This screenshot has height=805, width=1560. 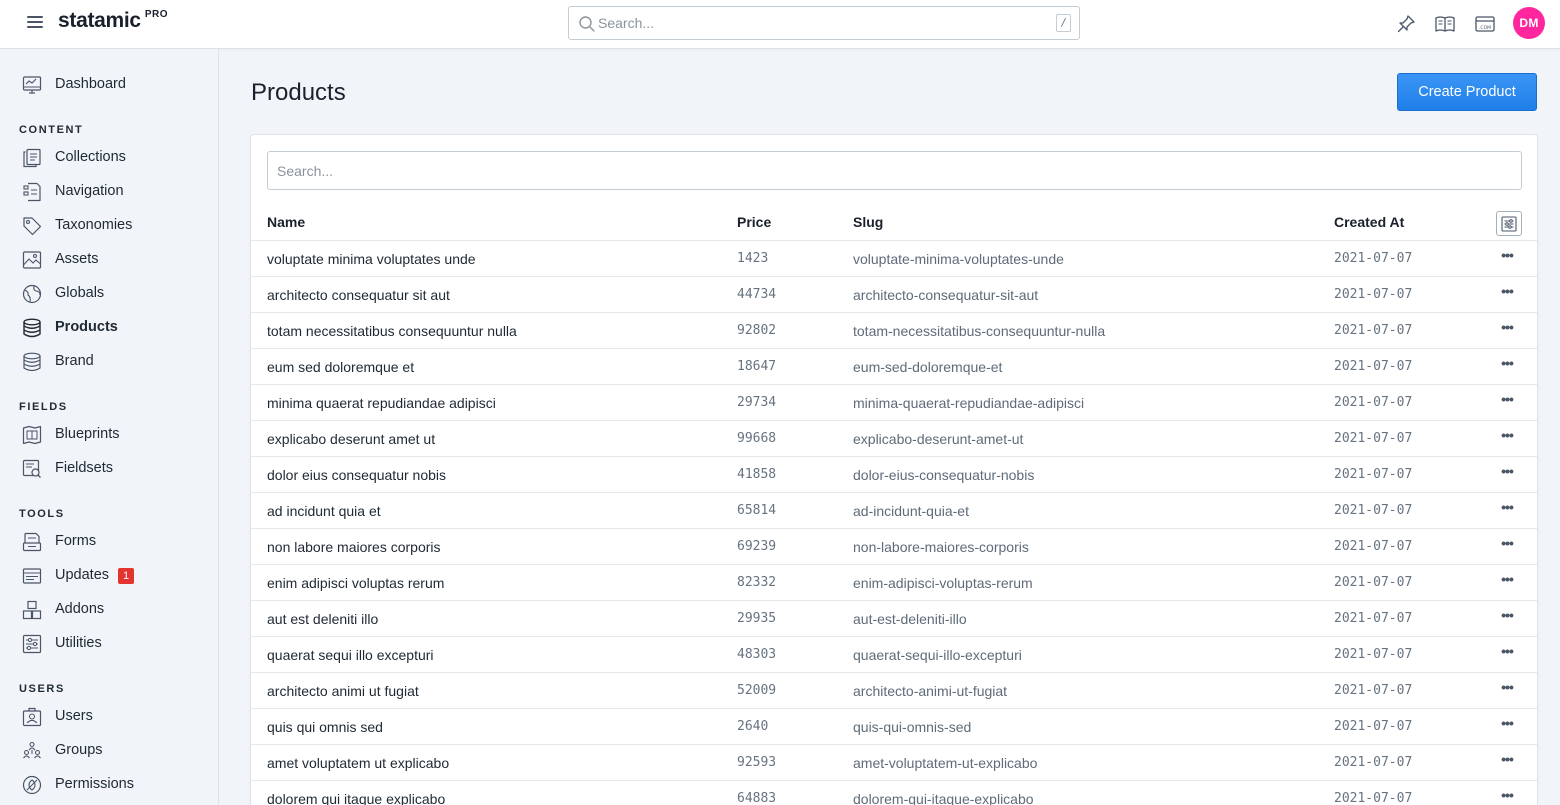 What do you see at coordinates (117, 294) in the screenshot?
I see `sidebar-item-globals: Globals` at bounding box center [117, 294].